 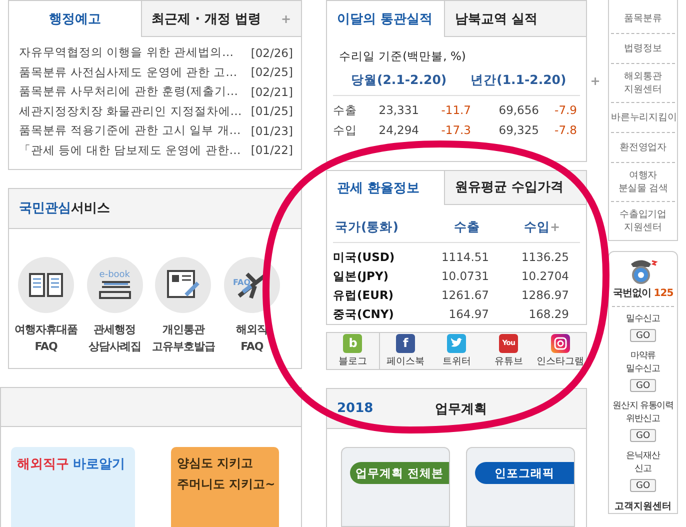 What do you see at coordinates (364, 314) in the screenshot?
I see `currency-label: 중국(CNY)` at bounding box center [364, 314].